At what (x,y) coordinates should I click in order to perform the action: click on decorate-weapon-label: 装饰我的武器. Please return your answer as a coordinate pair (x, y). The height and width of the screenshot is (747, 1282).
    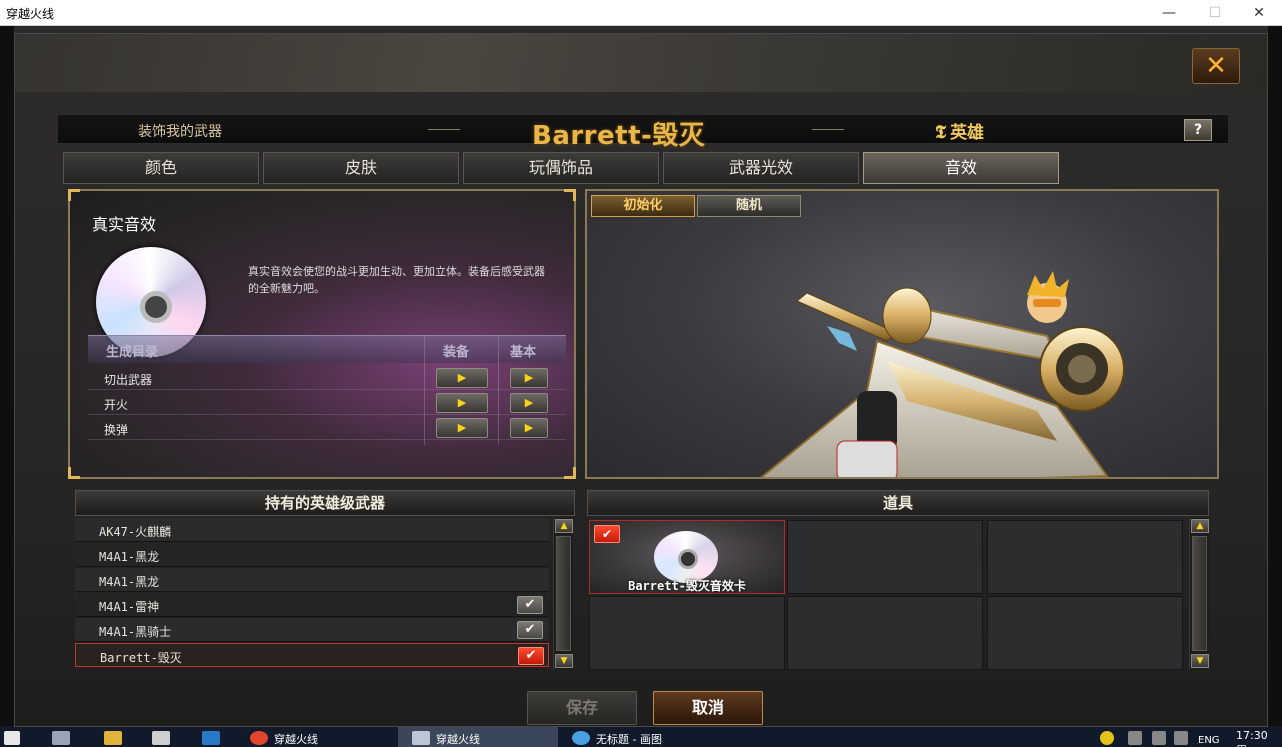
    Looking at the image, I should click on (180, 132).